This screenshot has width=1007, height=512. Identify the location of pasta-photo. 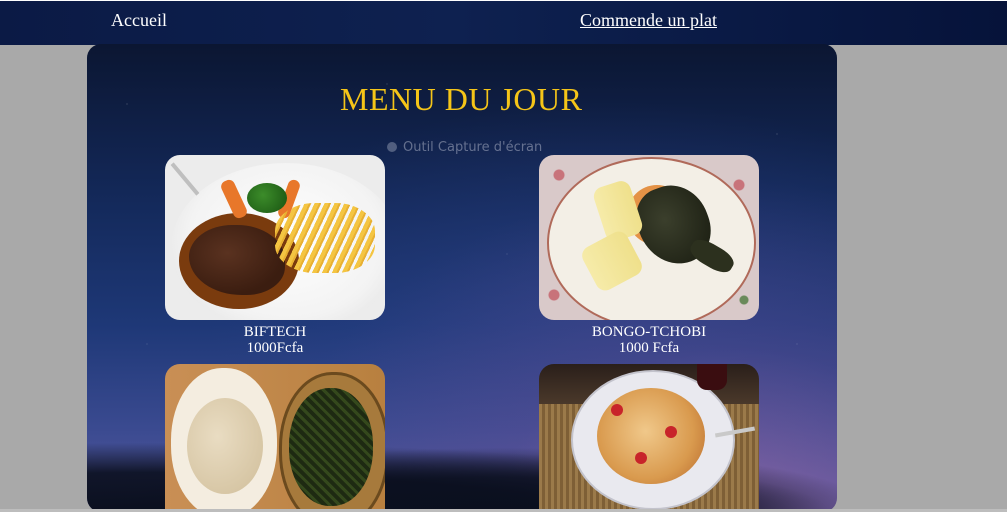
(649, 438).